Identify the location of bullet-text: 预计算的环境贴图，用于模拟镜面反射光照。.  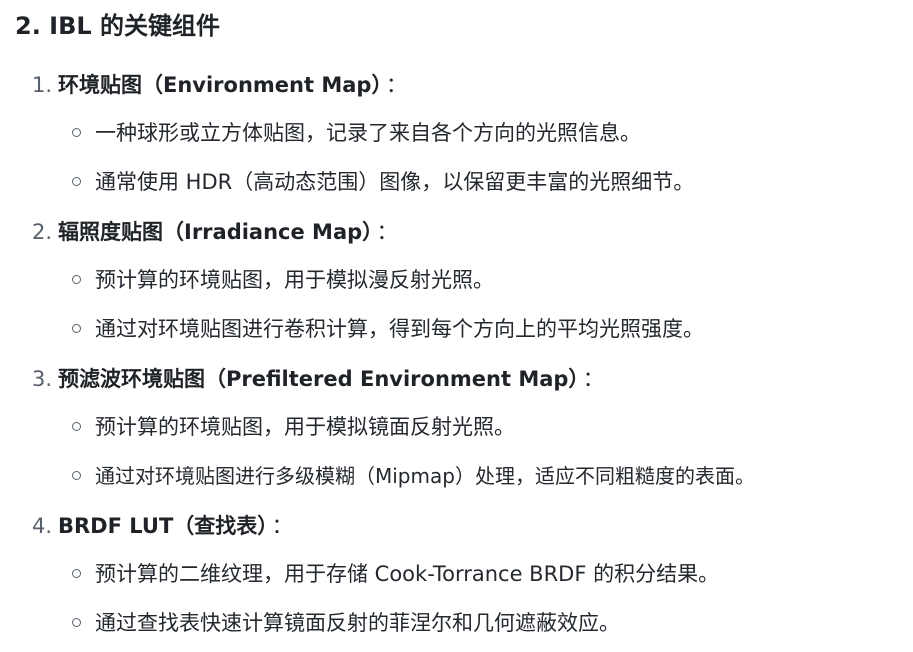
(305, 427).